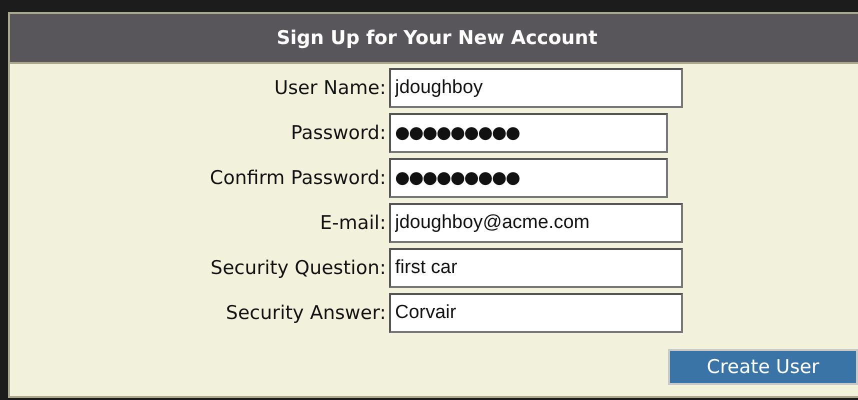 The width and height of the screenshot is (858, 400). Describe the element at coordinates (352, 223) in the screenshot. I see `field-label: E-mail:` at that location.